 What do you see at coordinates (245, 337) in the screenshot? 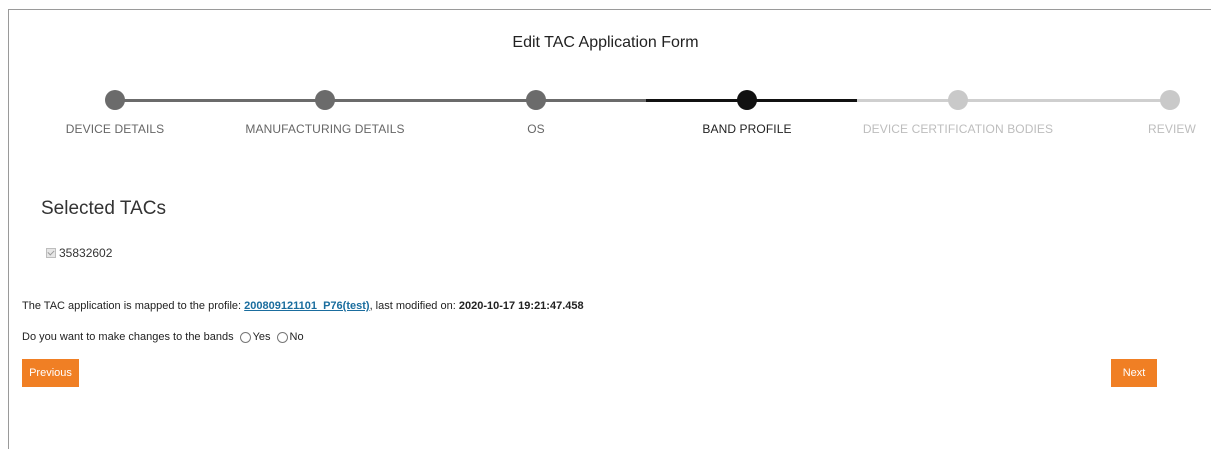
I see `bands-yes-radio` at bounding box center [245, 337].